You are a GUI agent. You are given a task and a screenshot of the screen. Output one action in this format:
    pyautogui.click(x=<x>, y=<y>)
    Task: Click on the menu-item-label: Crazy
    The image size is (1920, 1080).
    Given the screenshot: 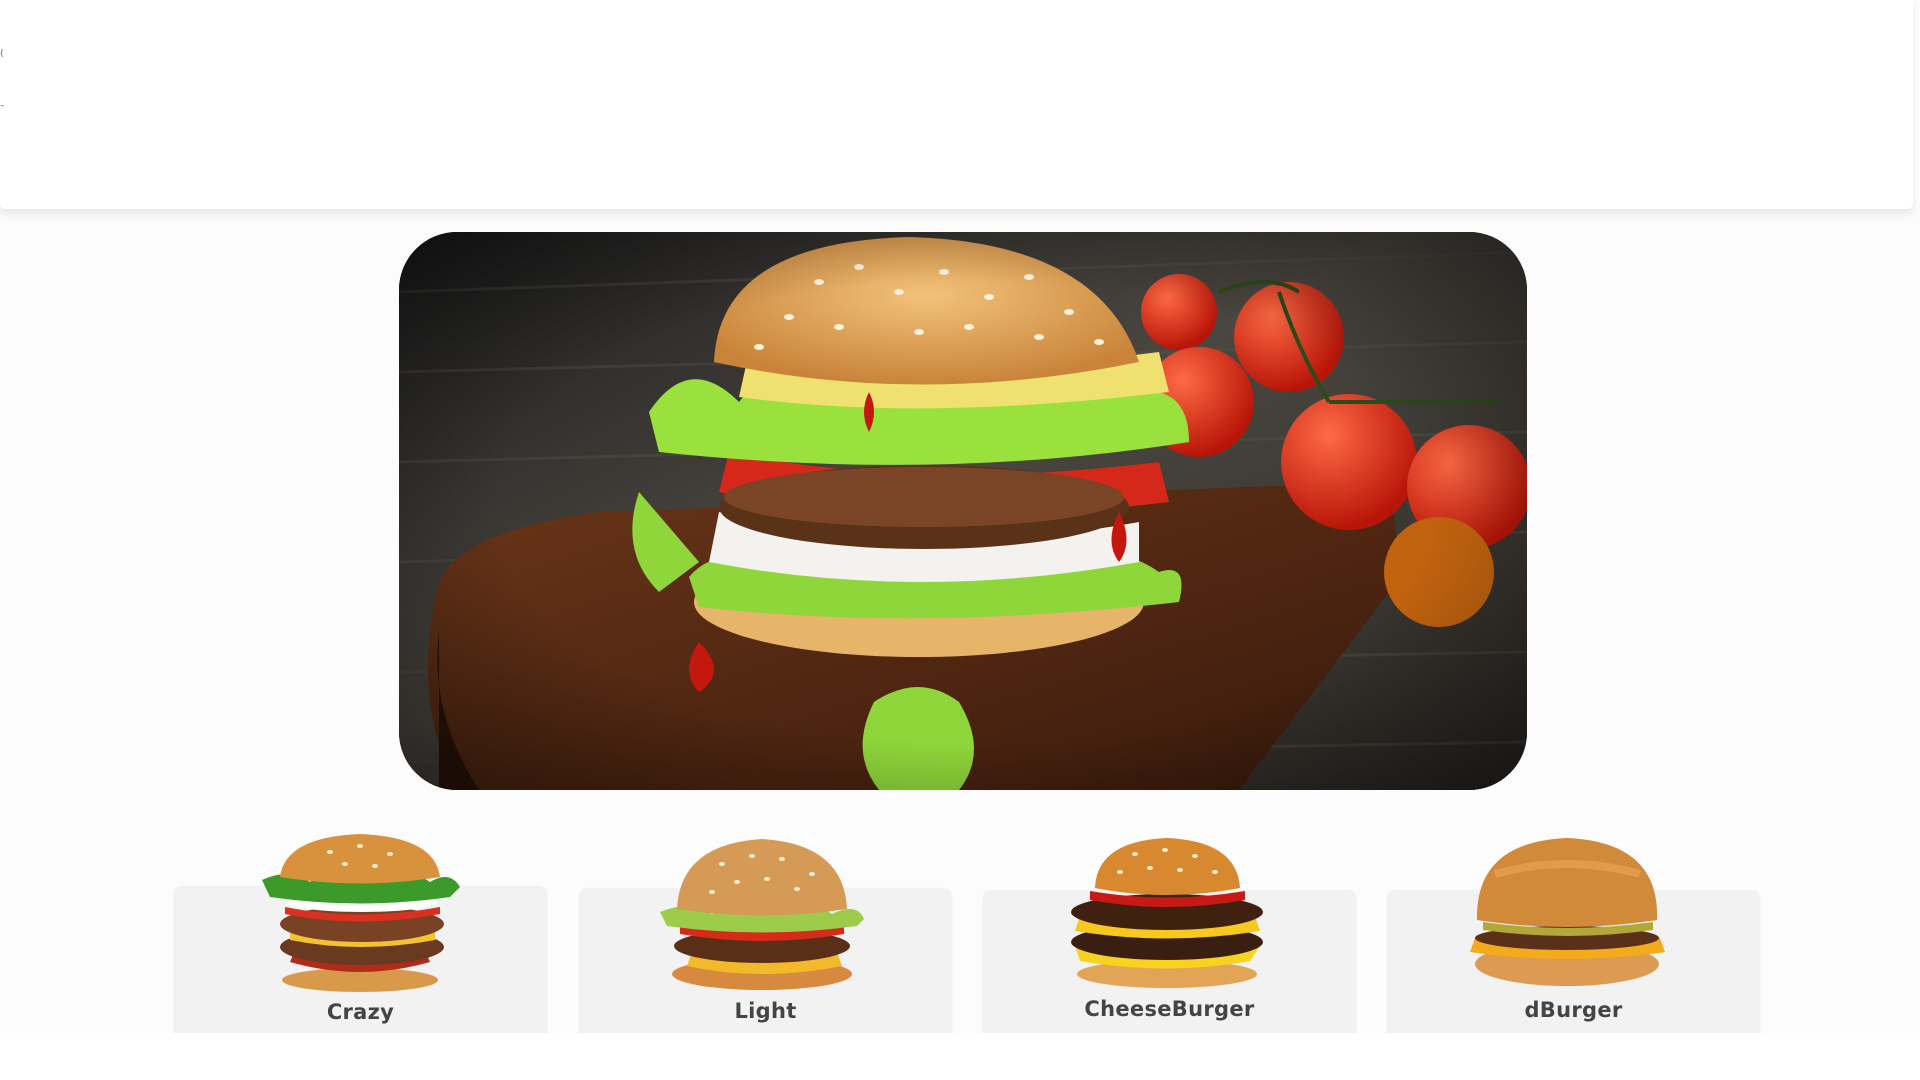 What is the action you would take?
    pyautogui.click(x=360, y=1012)
    